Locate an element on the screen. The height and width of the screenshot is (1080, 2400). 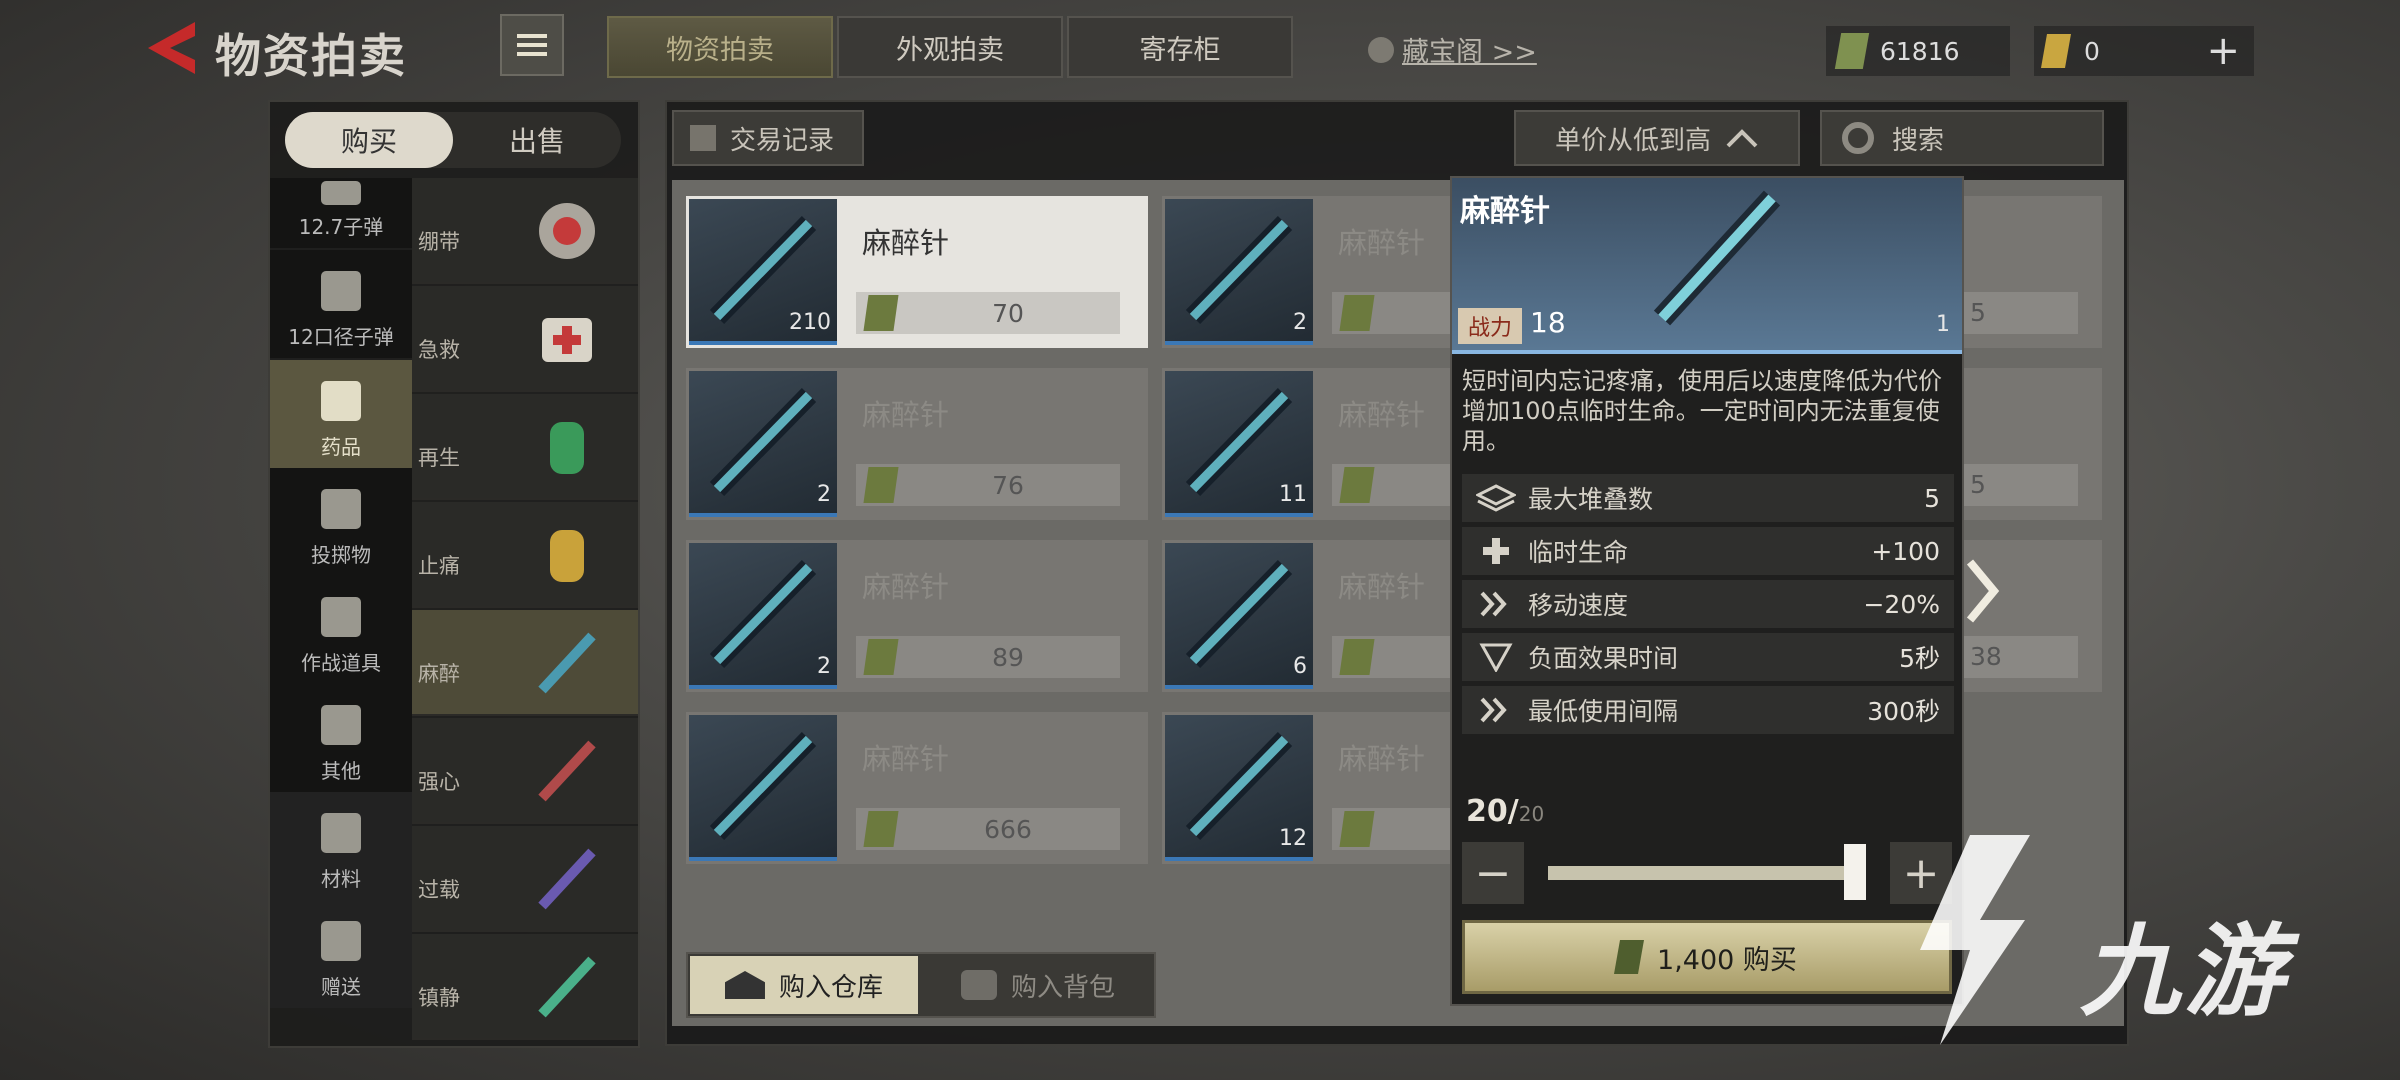
syringe-thumbnail: 12 is located at coordinates (1239, 788).